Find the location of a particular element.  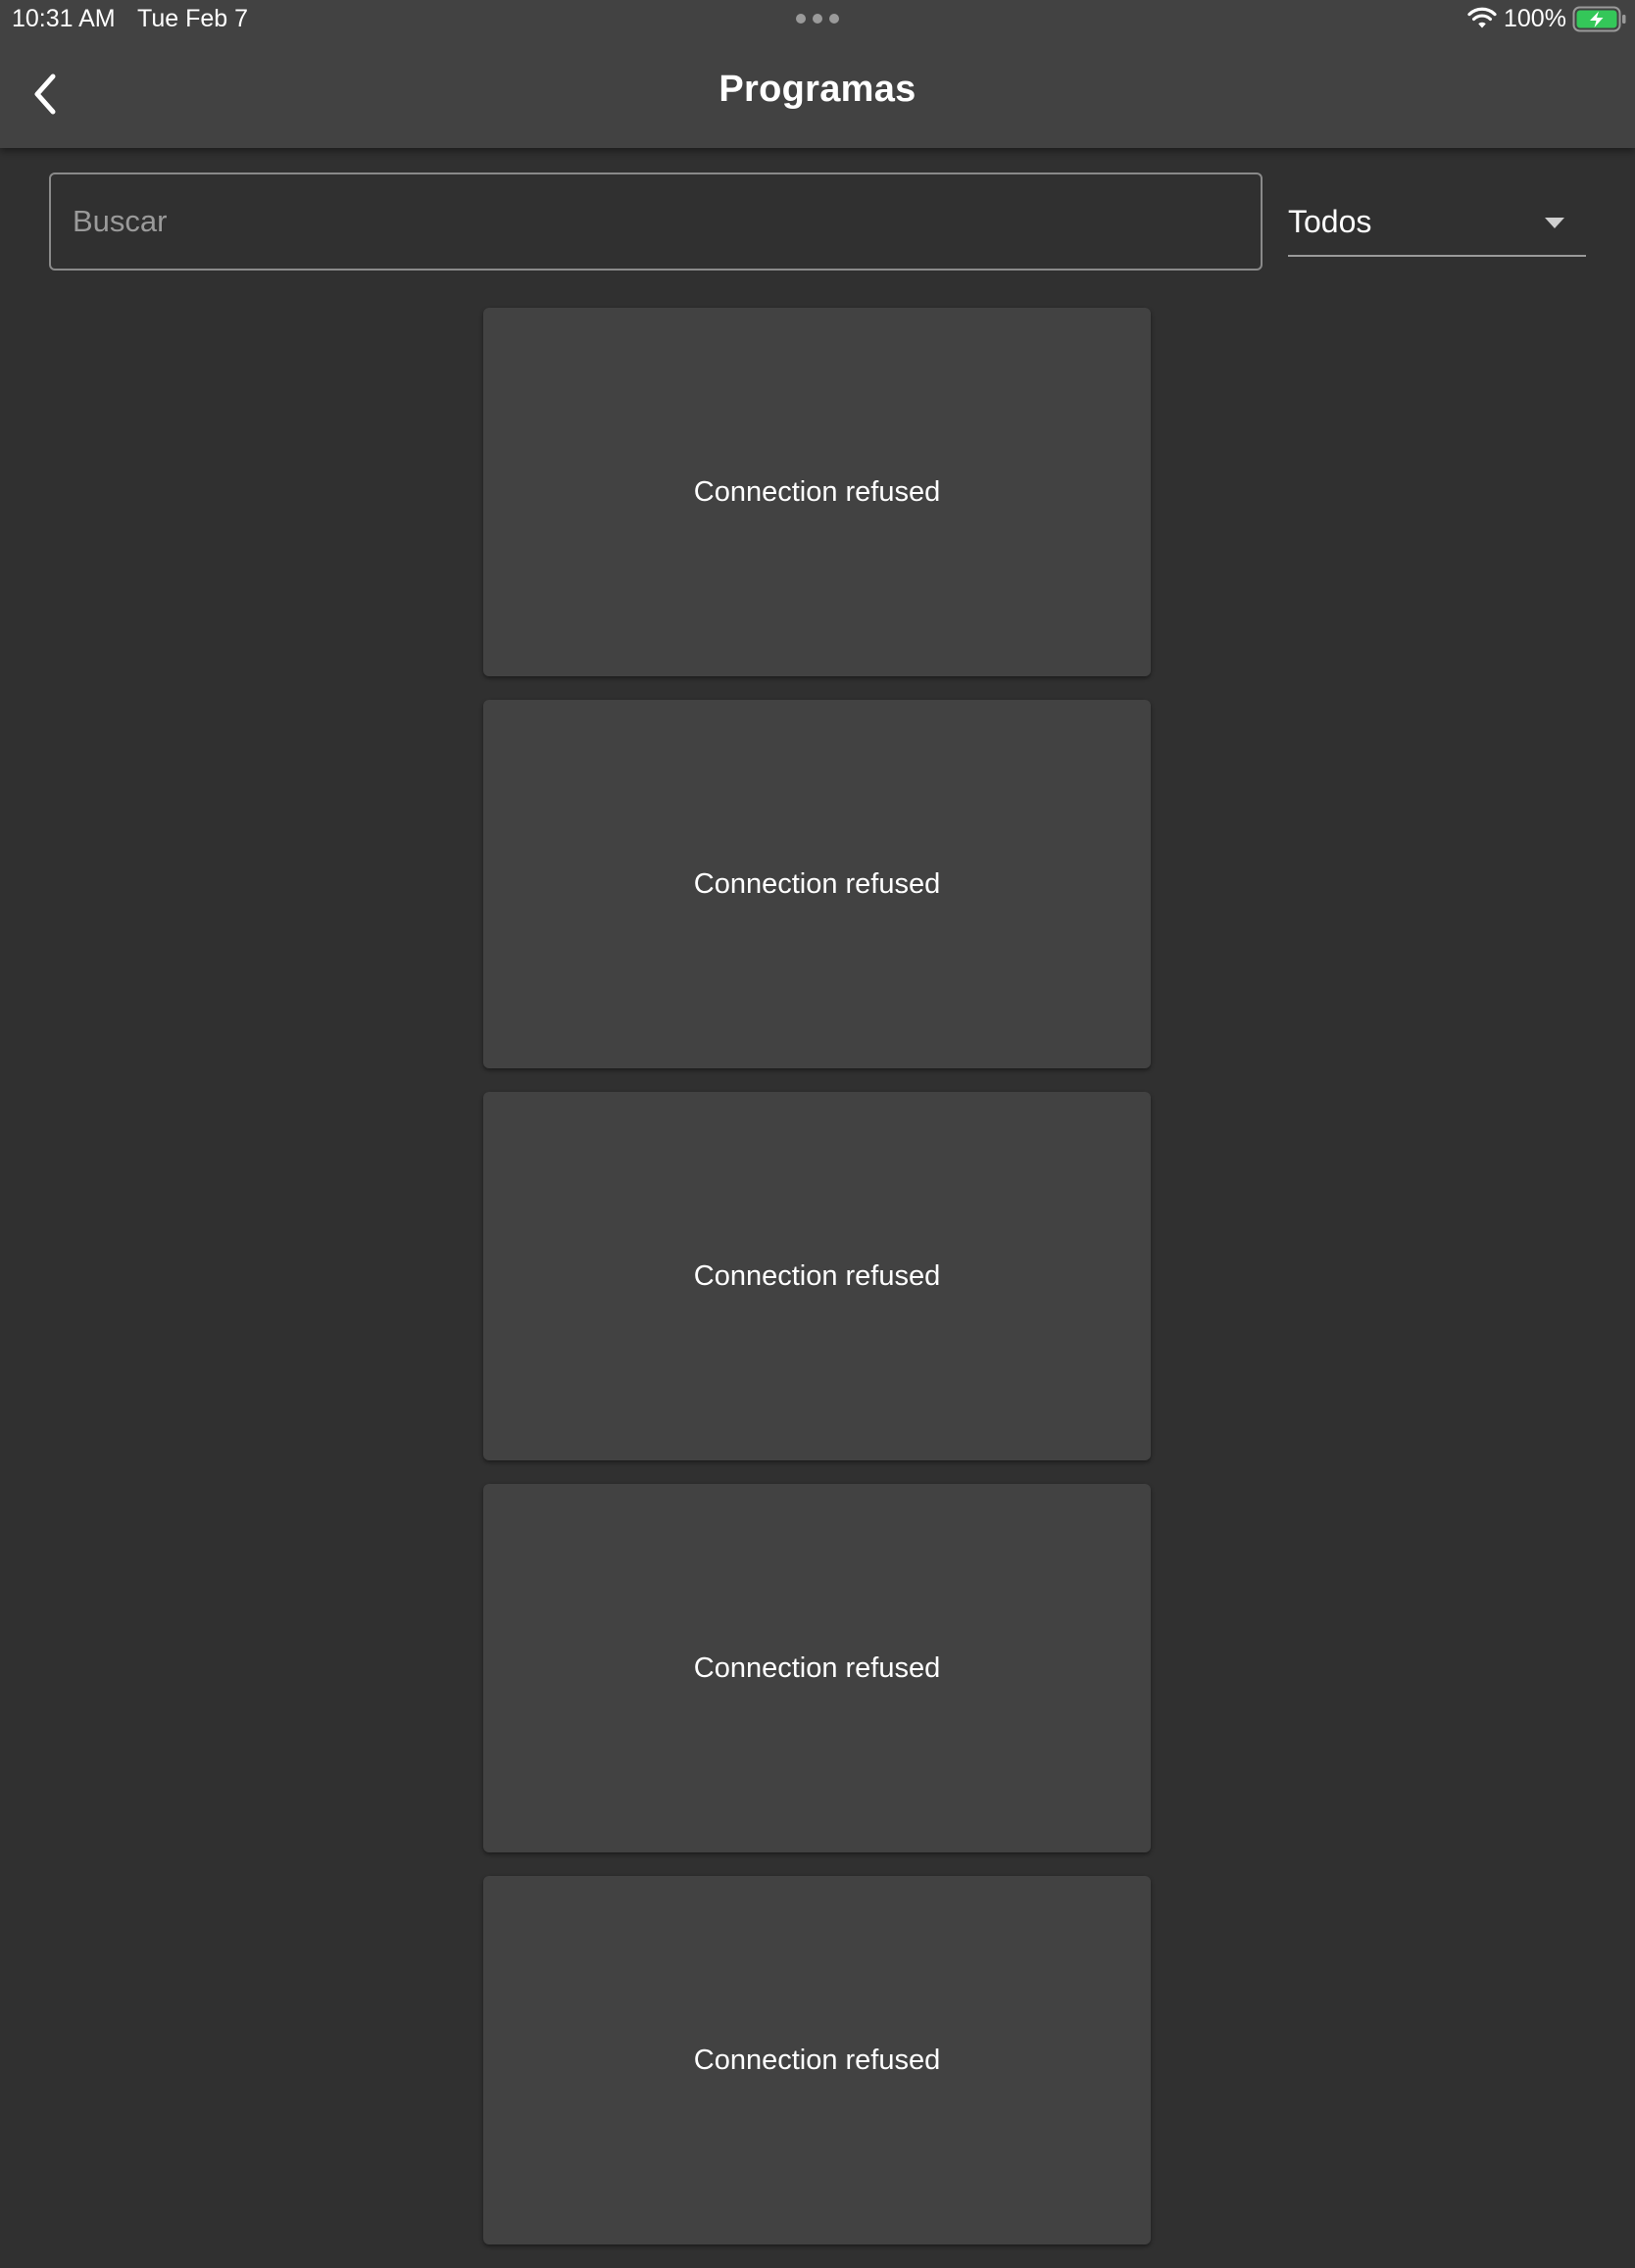

app-bar: 10:31 AM Tue Feb 7 100% Programas is located at coordinates (817, 74).